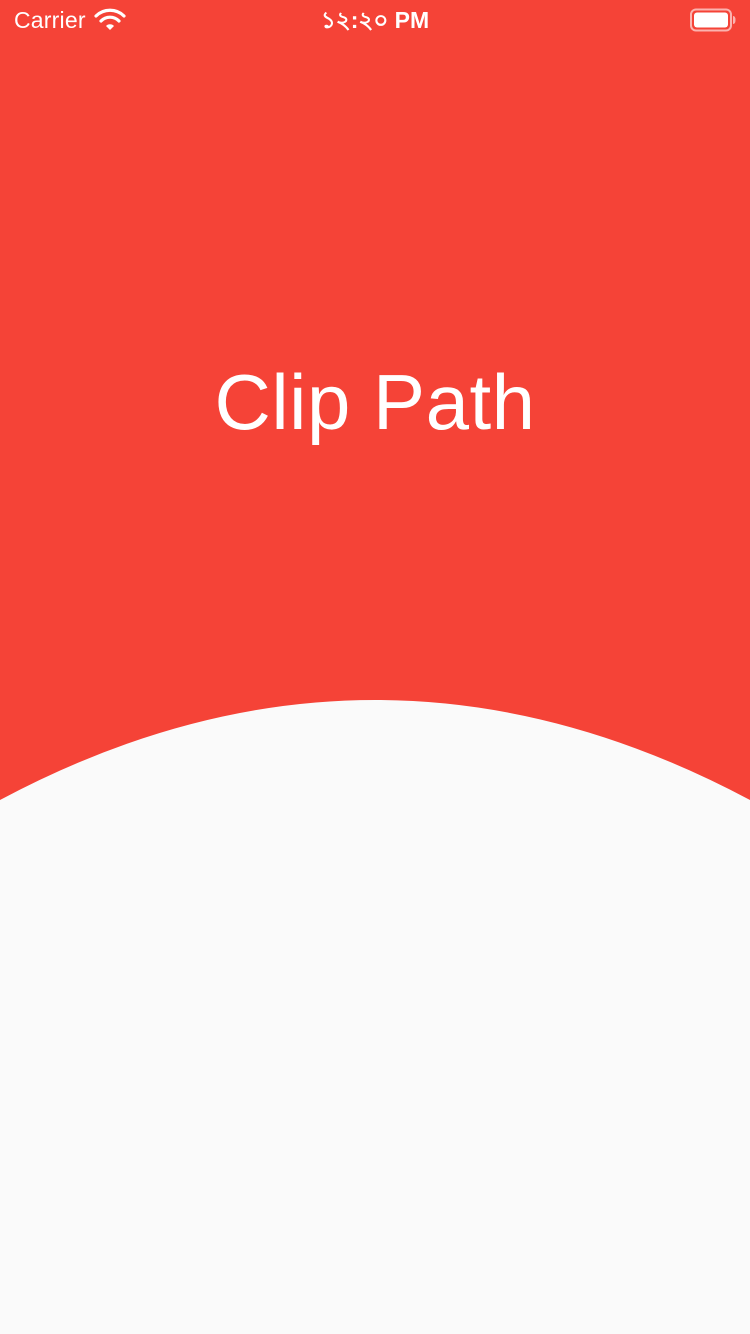 The image size is (750, 1334). What do you see at coordinates (375, 402) in the screenshot?
I see `page-title: Clip Path` at bounding box center [375, 402].